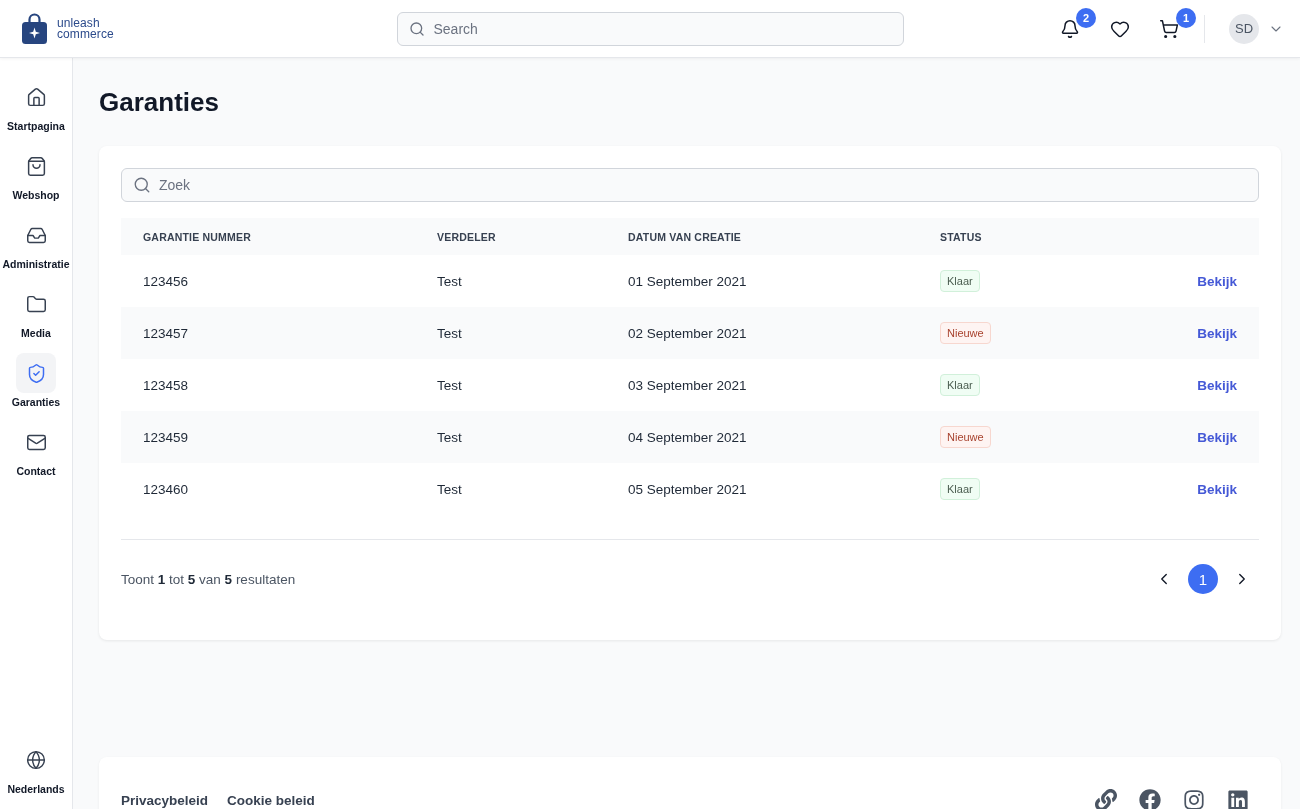 Image resolution: width=1300 pixels, height=809 pixels. What do you see at coordinates (197, 236) in the screenshot?
I see `column-header: GARANTIE NUMMER` at bounding box center [197, 236].